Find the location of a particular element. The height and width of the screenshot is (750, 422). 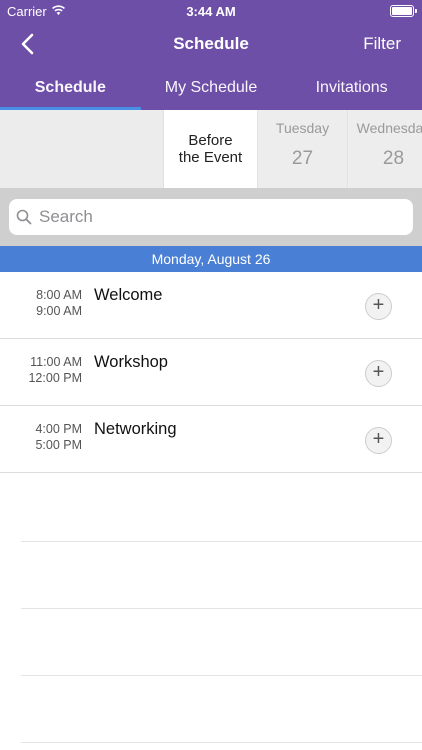

session-title: Networking is located at coordinates (135, 429).